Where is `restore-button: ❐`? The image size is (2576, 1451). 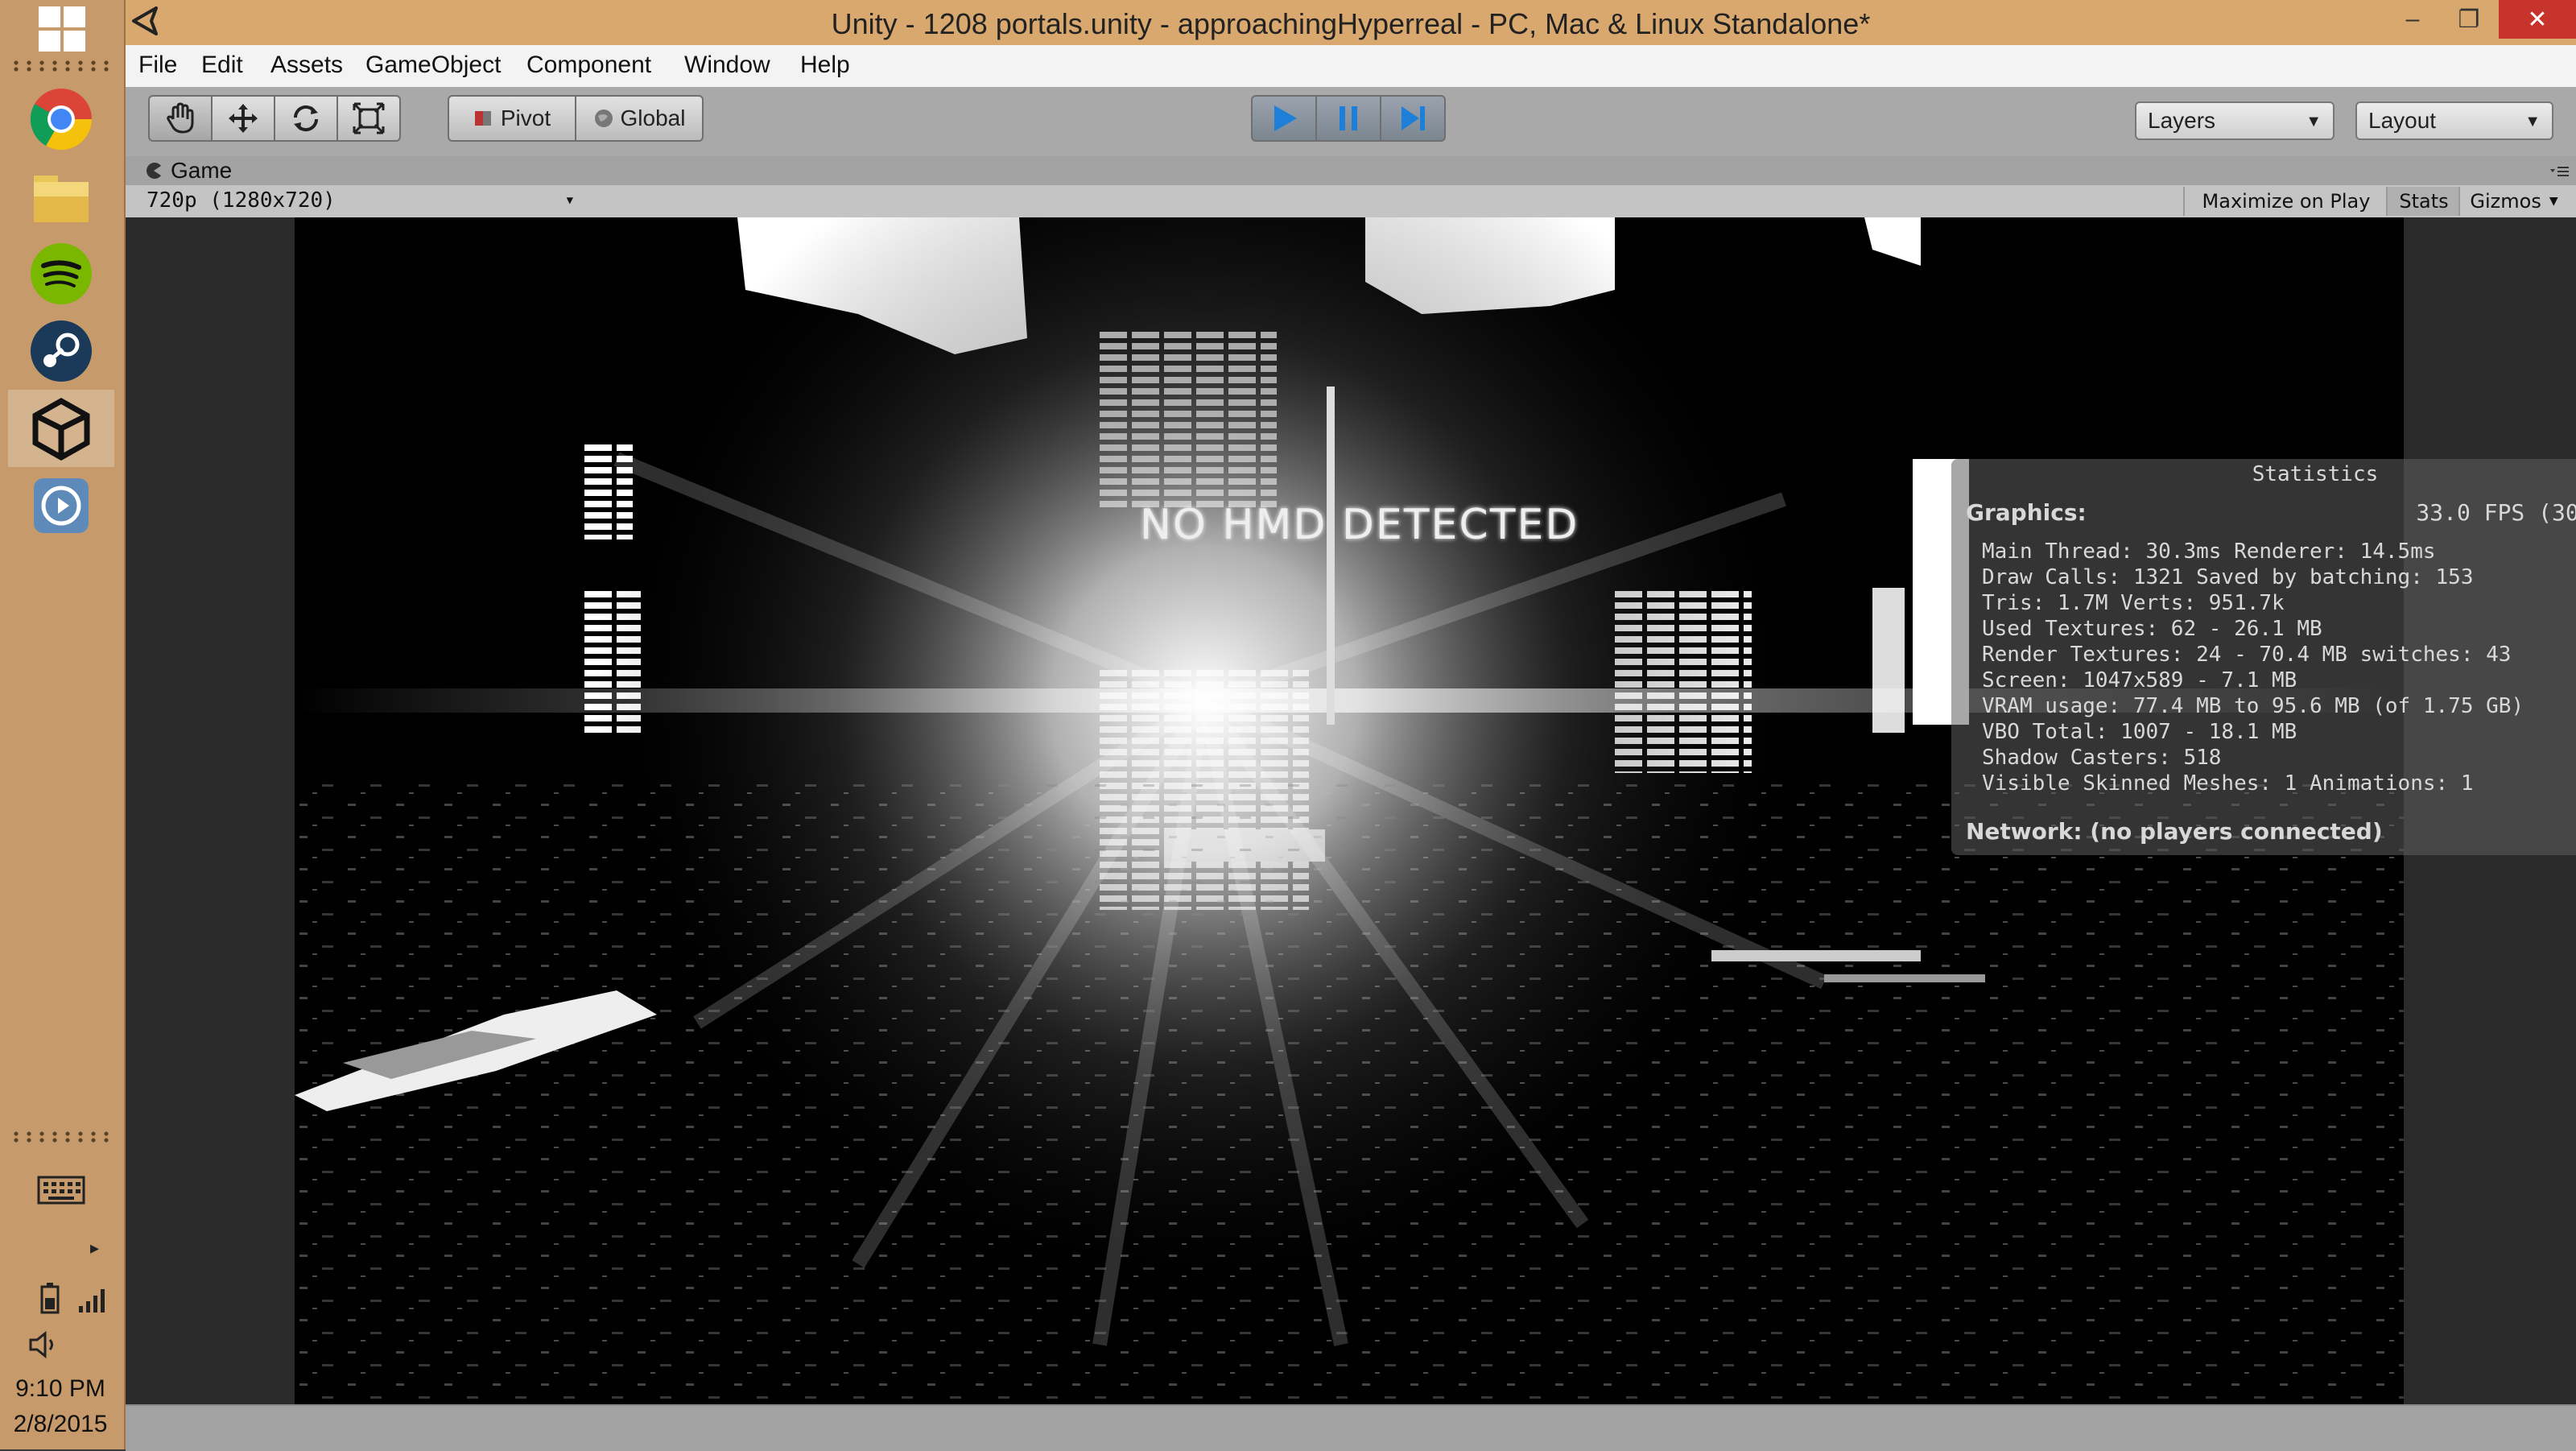
restore-button: ❐ is located at coordinates (2469, 19).